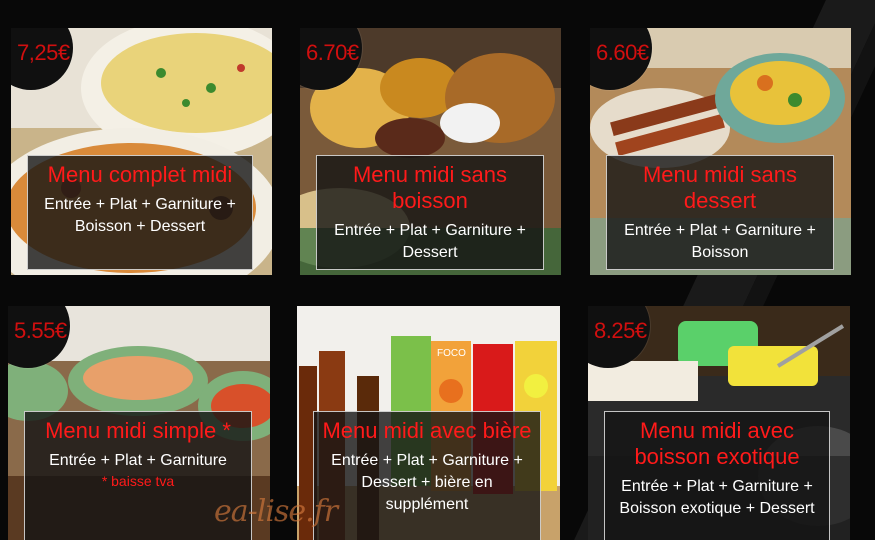 The image size is (875, 540). What do you see at coordinates (40, 330) in the screenshot?
I see `price-text: 5.55€` at bounding box center [40, 330].